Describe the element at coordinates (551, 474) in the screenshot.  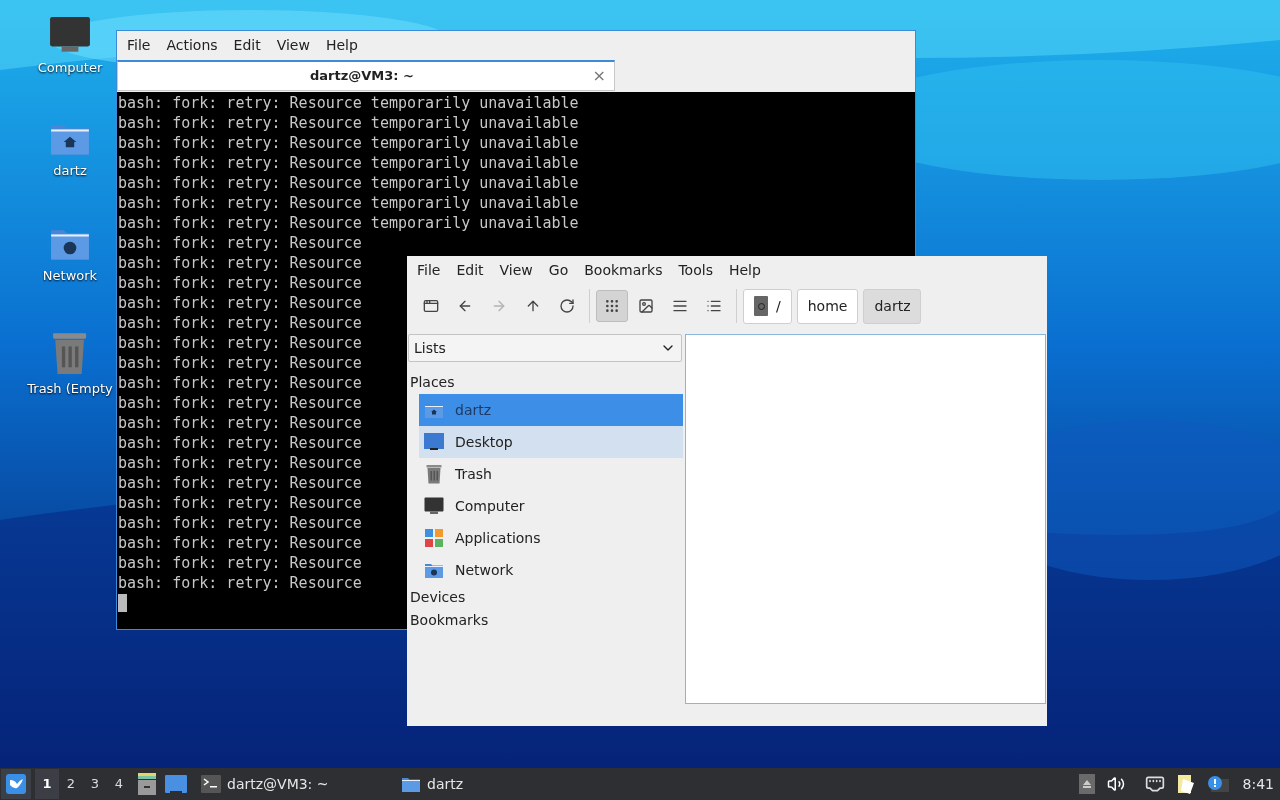
I see `sidebar-item: Trash` at that location.